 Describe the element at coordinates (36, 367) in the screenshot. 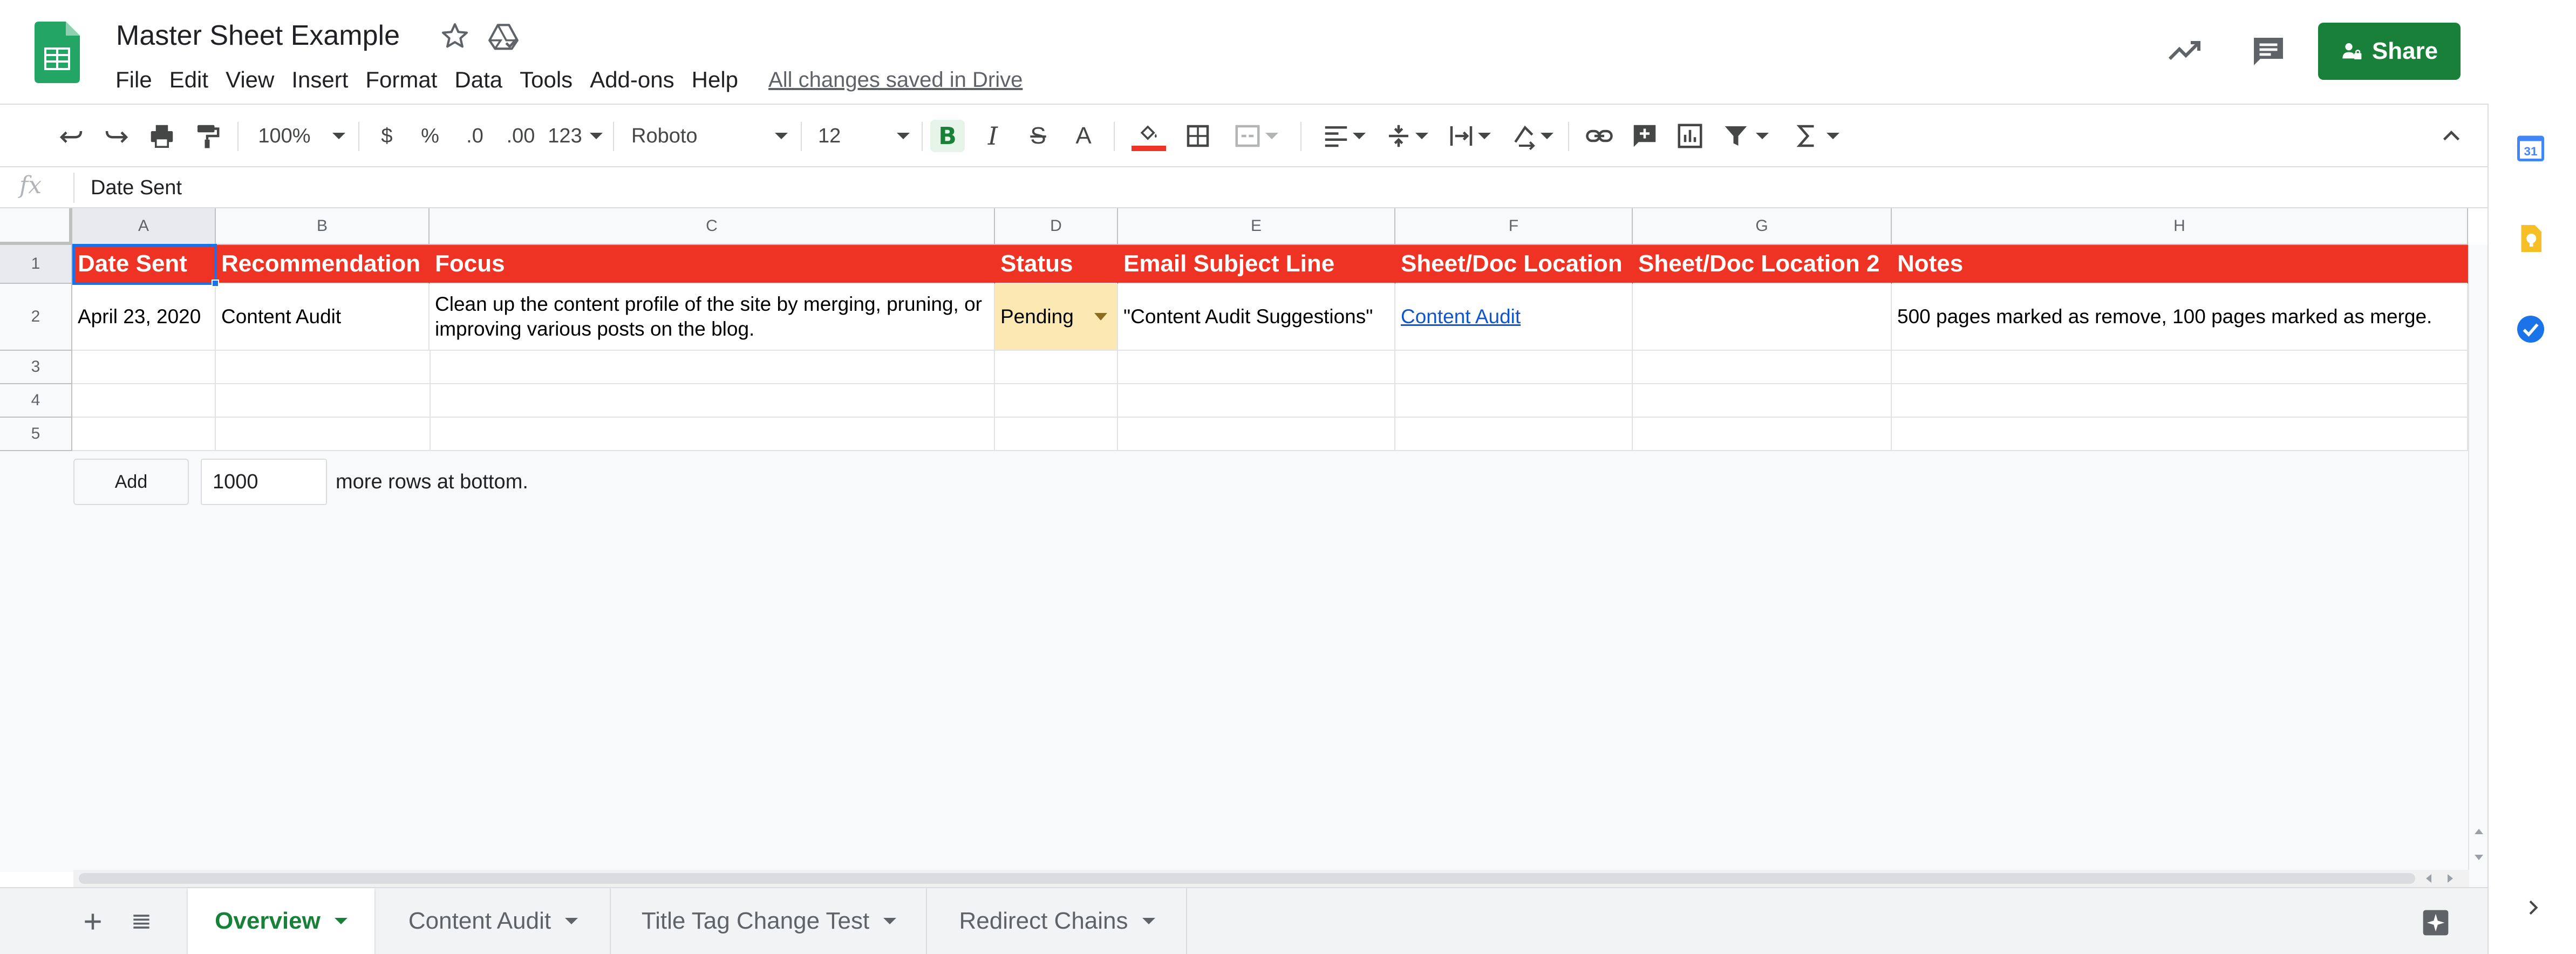

I see `row-header-3: 3` at that location.